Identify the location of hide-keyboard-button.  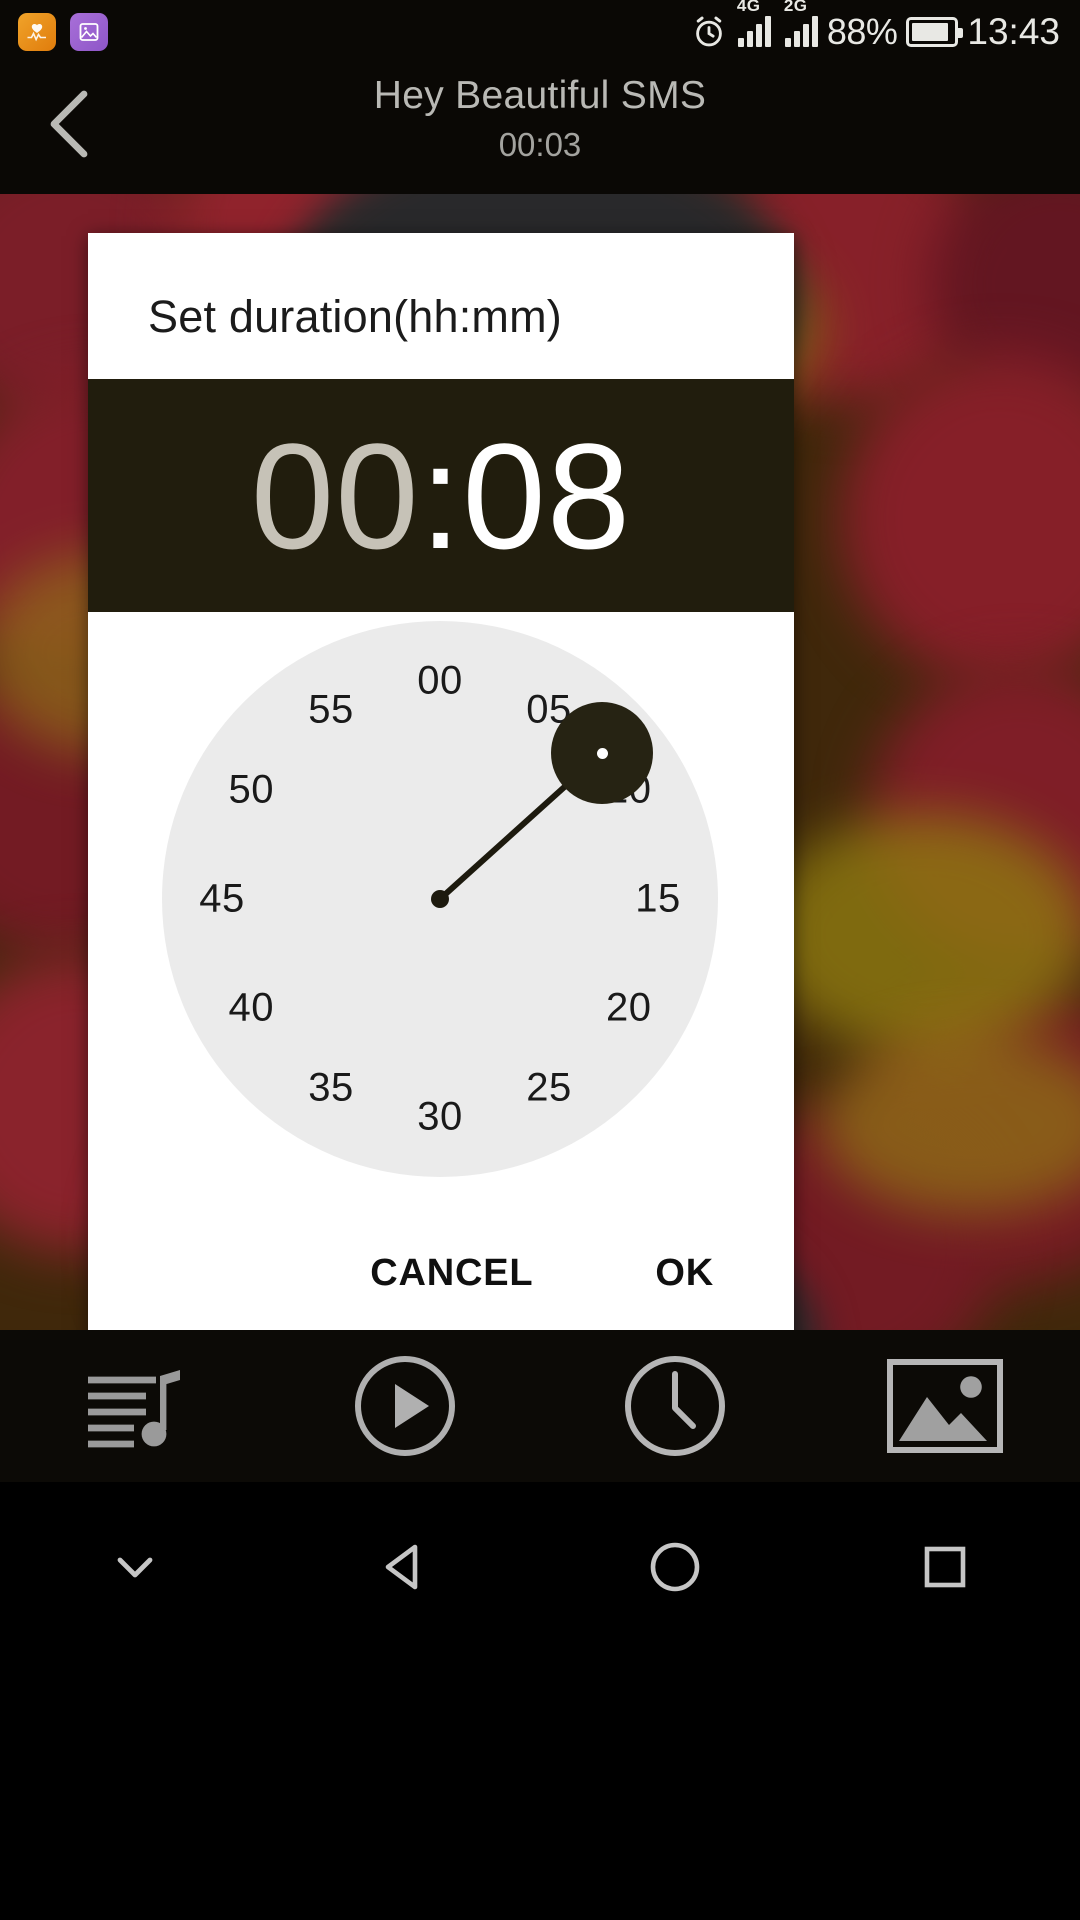
(135, 1567).